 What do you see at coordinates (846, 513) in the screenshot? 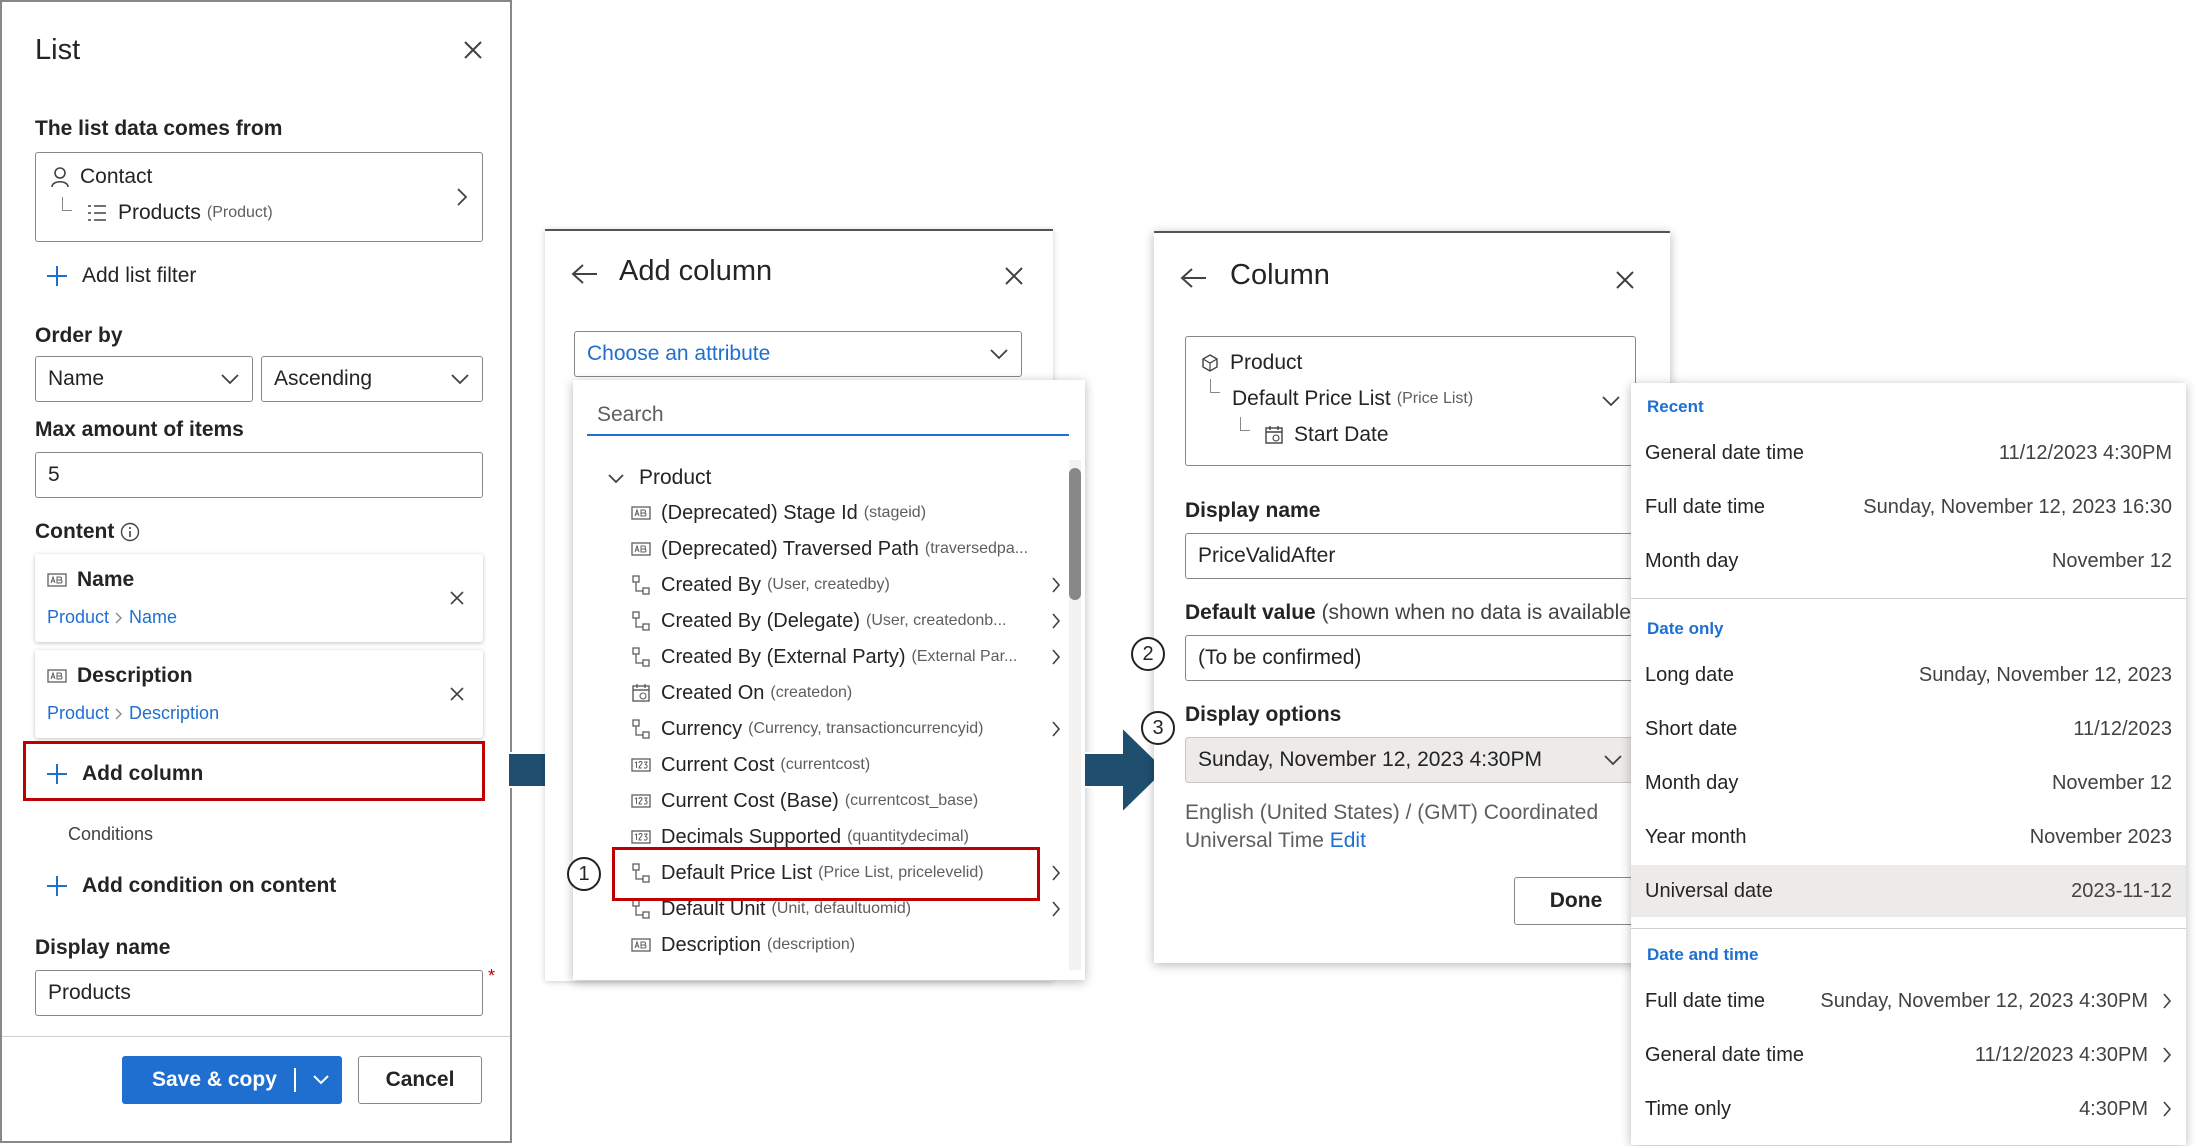
I see `attribute-item: (Deprecated) Stage Id (stageid)` at bounding box center [846, 513].